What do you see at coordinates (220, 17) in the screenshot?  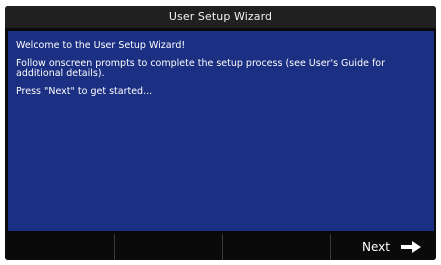 I see `window-title: User Setup Wizard` at bounding box center [220, 17].